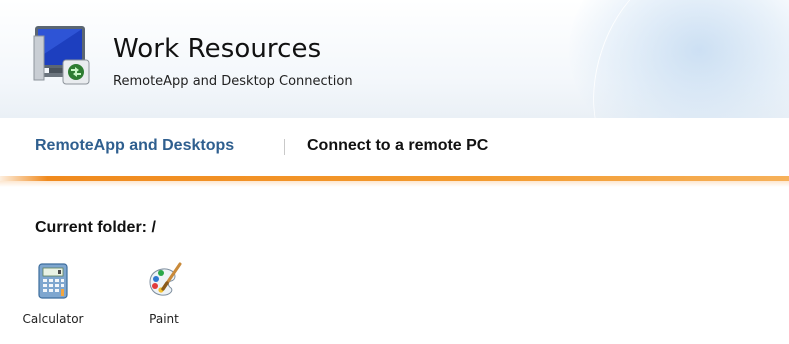 This screenshot has width=789, height=344. I want to click on page-subtitle: RemoteApp and Desktop Connection, so click(233, 81).